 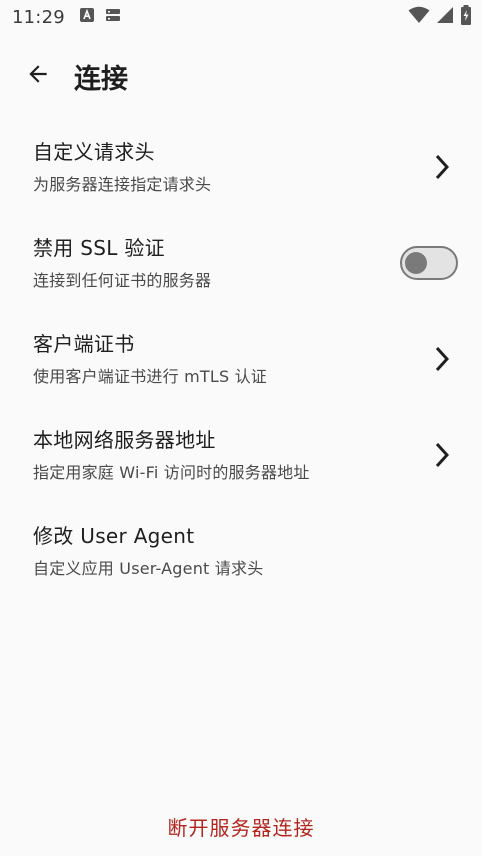 I want to click on setting-subtitle: 指定用家庭 Wi-Fi 访问时的服务器地址, so click(x=171, y=472).